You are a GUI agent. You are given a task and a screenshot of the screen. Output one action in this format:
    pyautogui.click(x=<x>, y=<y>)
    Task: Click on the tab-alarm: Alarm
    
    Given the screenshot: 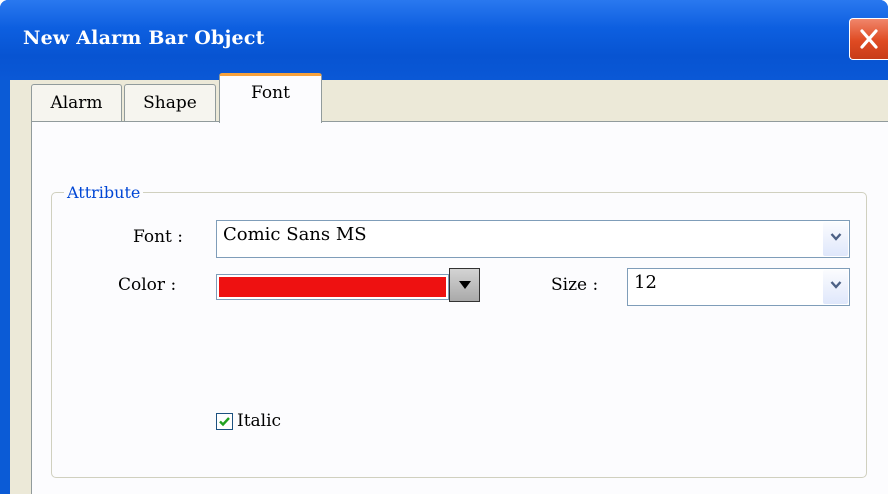 What is the action you would take?
    pyautogui.click(x=76, y=103)
    